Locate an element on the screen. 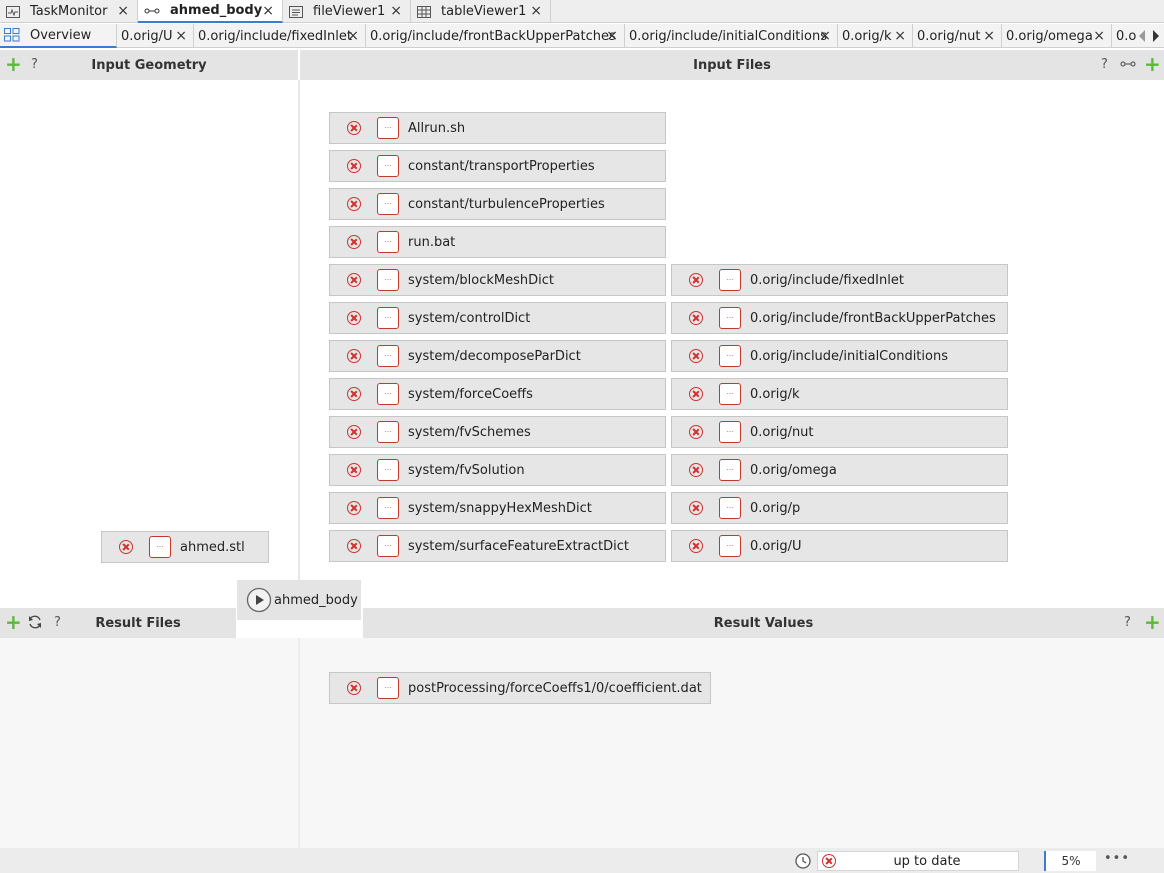 The image size is (1164, 873). input-file-item: ··· 0.orig/omega is located at coordinates (839, 470).